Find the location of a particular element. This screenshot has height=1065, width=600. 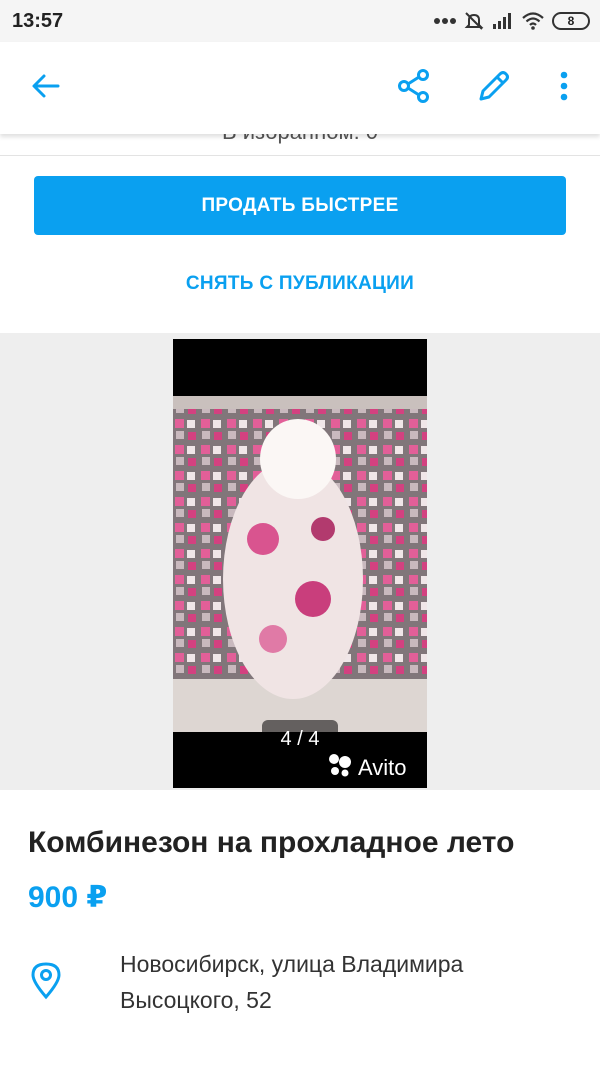

battery-icon: 8 is located at coordinates (571, 21).